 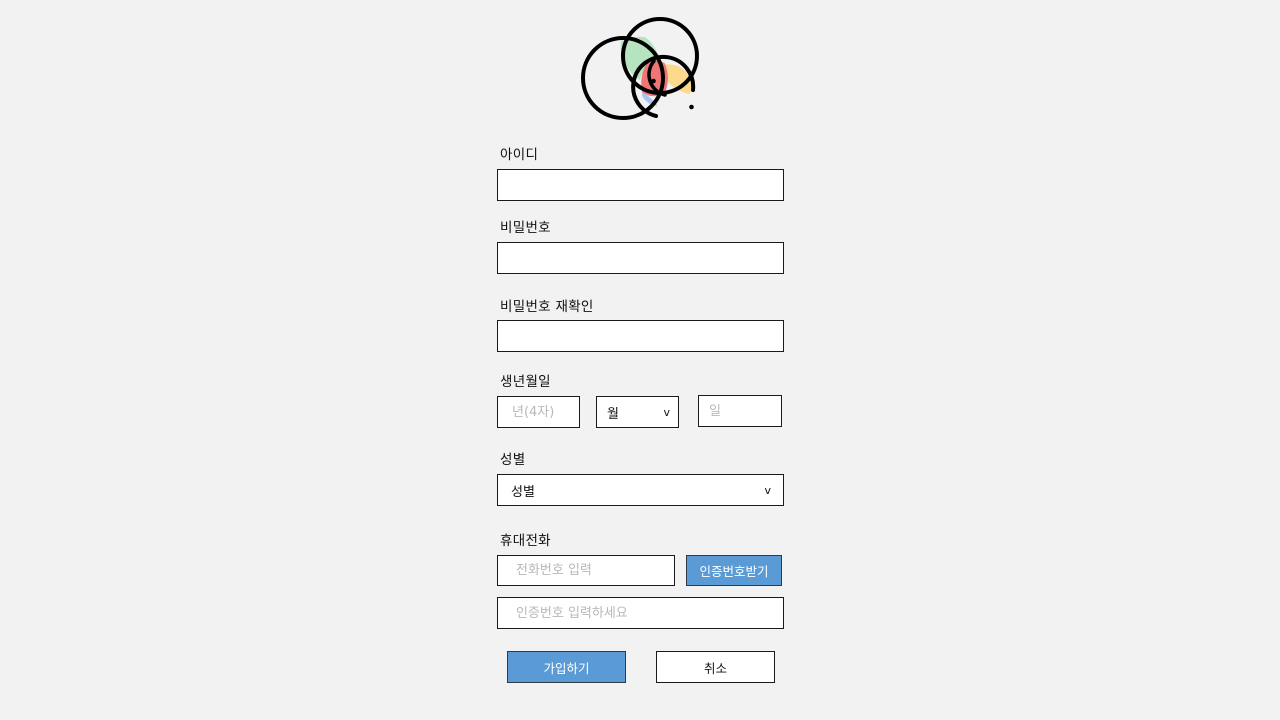 What do you see at coordinates (640, 336) in the screenshot?
I see `password-confirm-input` at bounding box center [640, 336].